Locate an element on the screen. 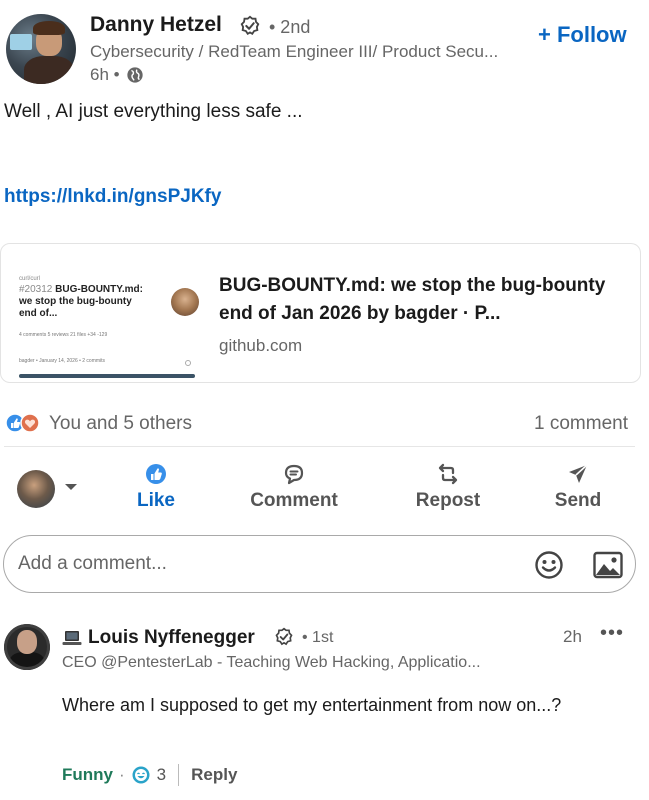 This screenshot has width=649, height=800. globe-icon is located at coordinates (134, 75).